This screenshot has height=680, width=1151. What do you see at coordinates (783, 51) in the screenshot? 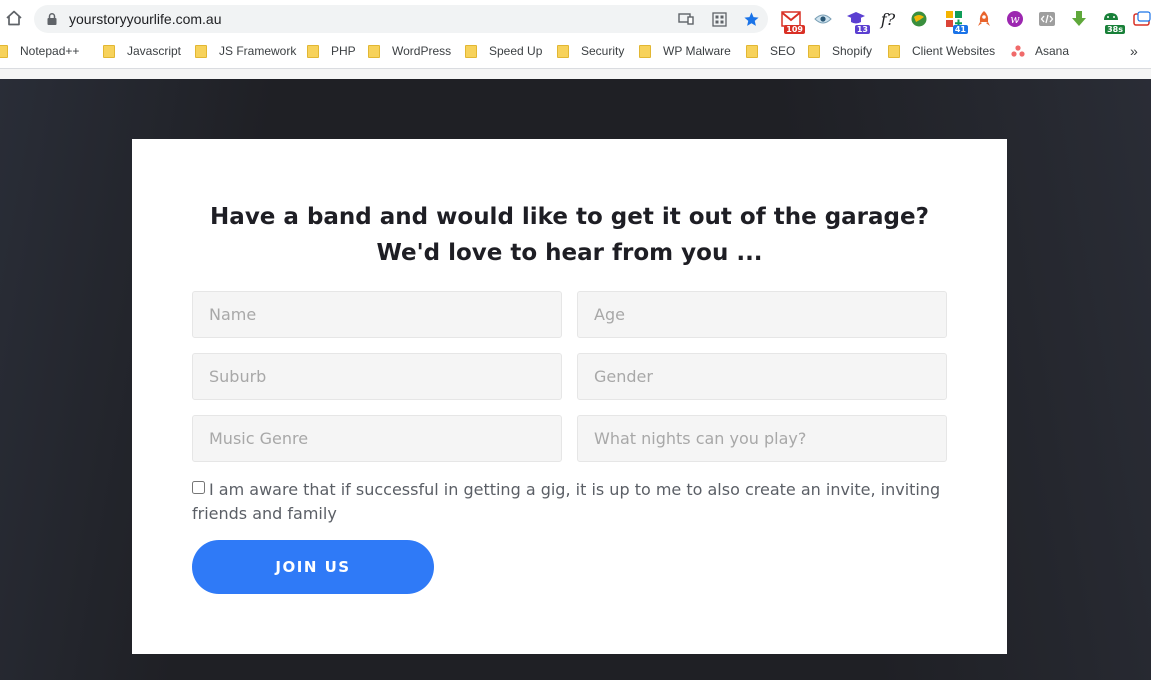
I see `bookmark-label: SEO` at bounding box center [783, 51].